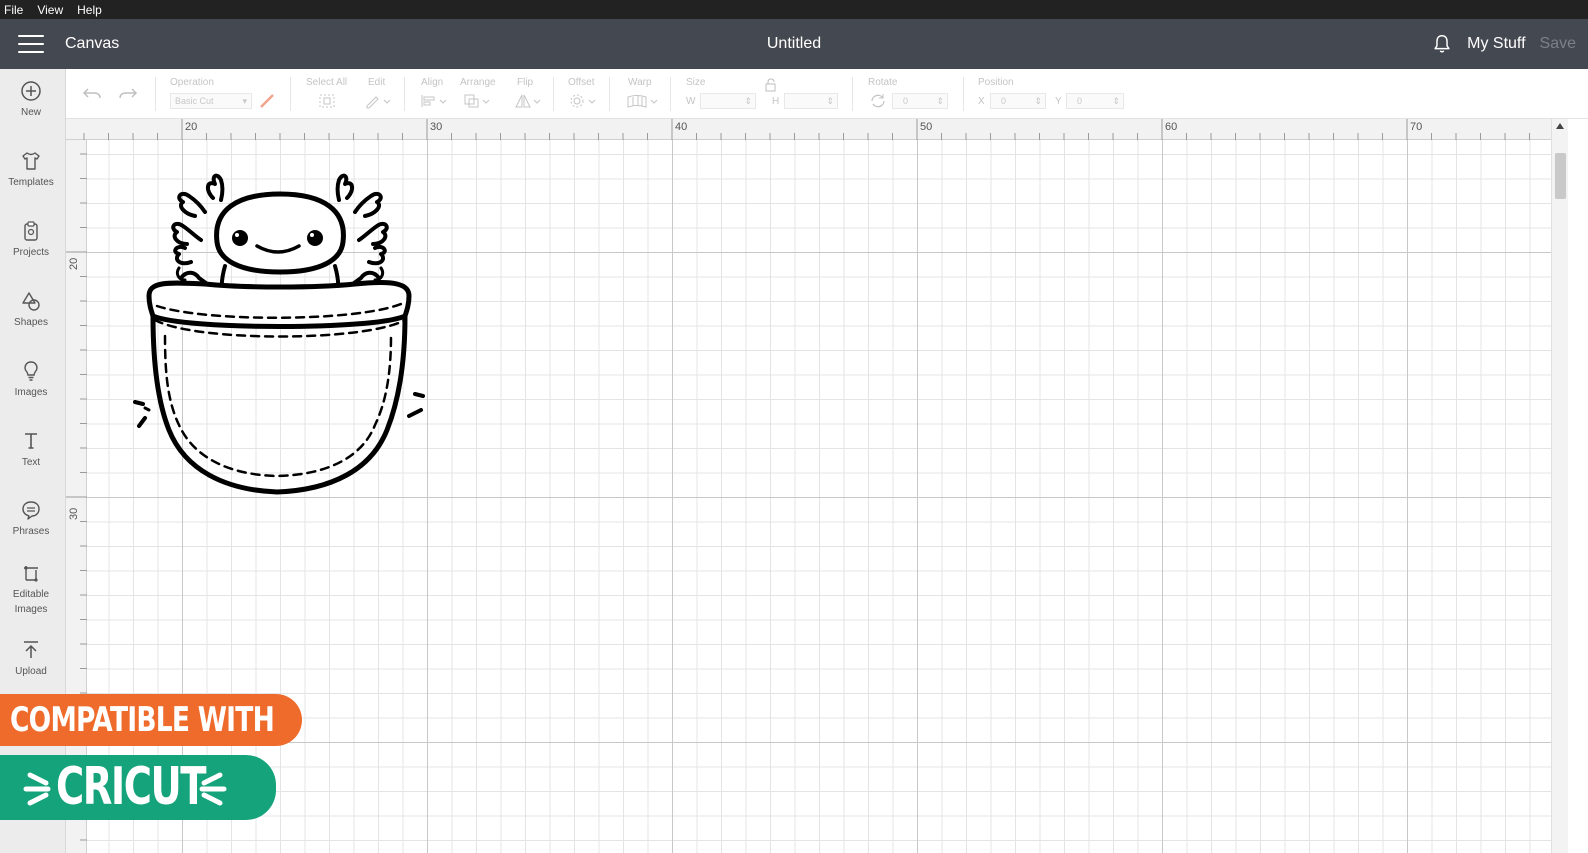 Image resolution: width=1588 pixels, height=853 pixels. Describe the element at coordinates (696, 82) in the screenshot. I see `size-label: Size` at that location.